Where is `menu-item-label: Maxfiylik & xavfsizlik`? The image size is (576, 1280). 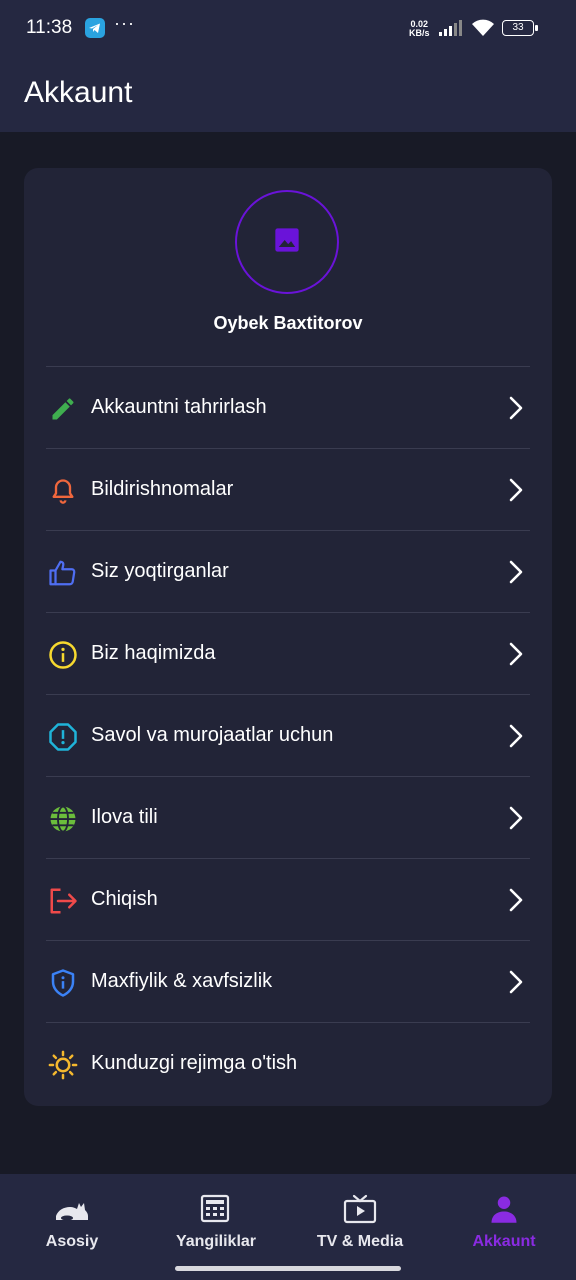
menu-item-label: Maxfiylik & xavfsizlik is located at coordinates (182, 981).